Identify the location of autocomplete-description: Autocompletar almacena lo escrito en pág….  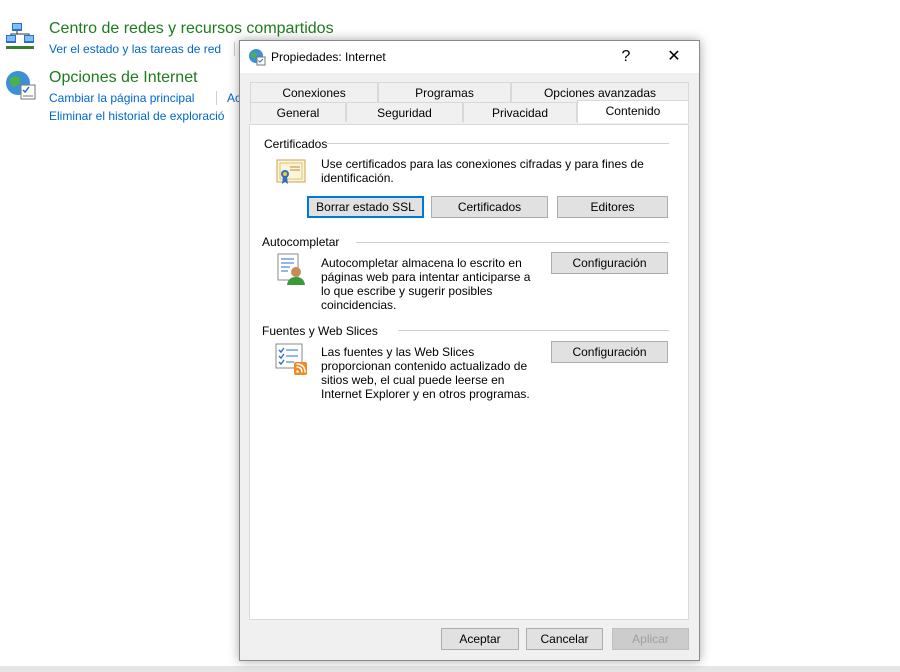
(426, 284).